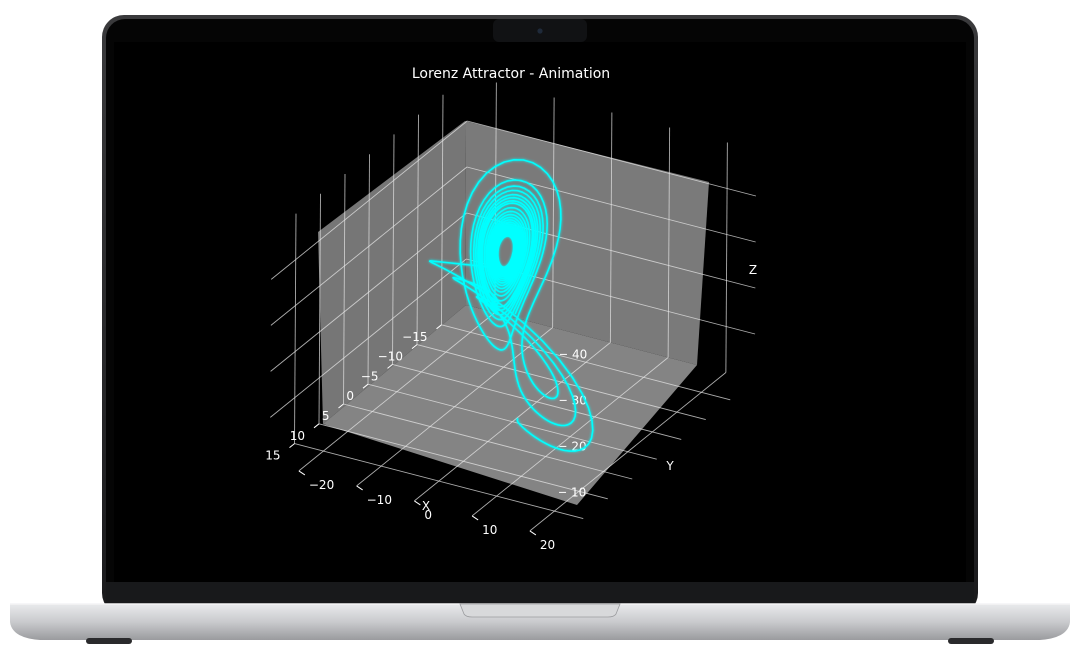 The image size is (1080, 660). Describe the element at coordinates (350, 396) in the screenshot. I see `x-tick-label: 0` at that location.